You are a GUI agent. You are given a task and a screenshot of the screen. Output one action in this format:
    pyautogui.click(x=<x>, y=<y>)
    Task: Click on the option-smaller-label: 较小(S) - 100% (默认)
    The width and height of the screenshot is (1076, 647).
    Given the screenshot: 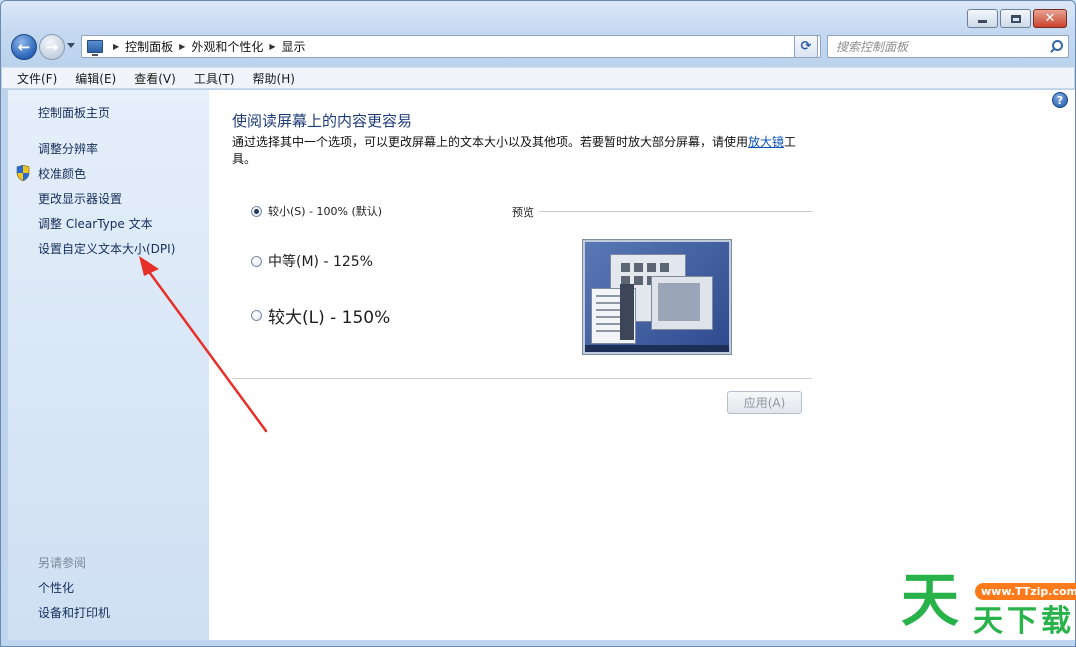 What is the action you would take?
    pyautogui.click(x=325, y=211)
    